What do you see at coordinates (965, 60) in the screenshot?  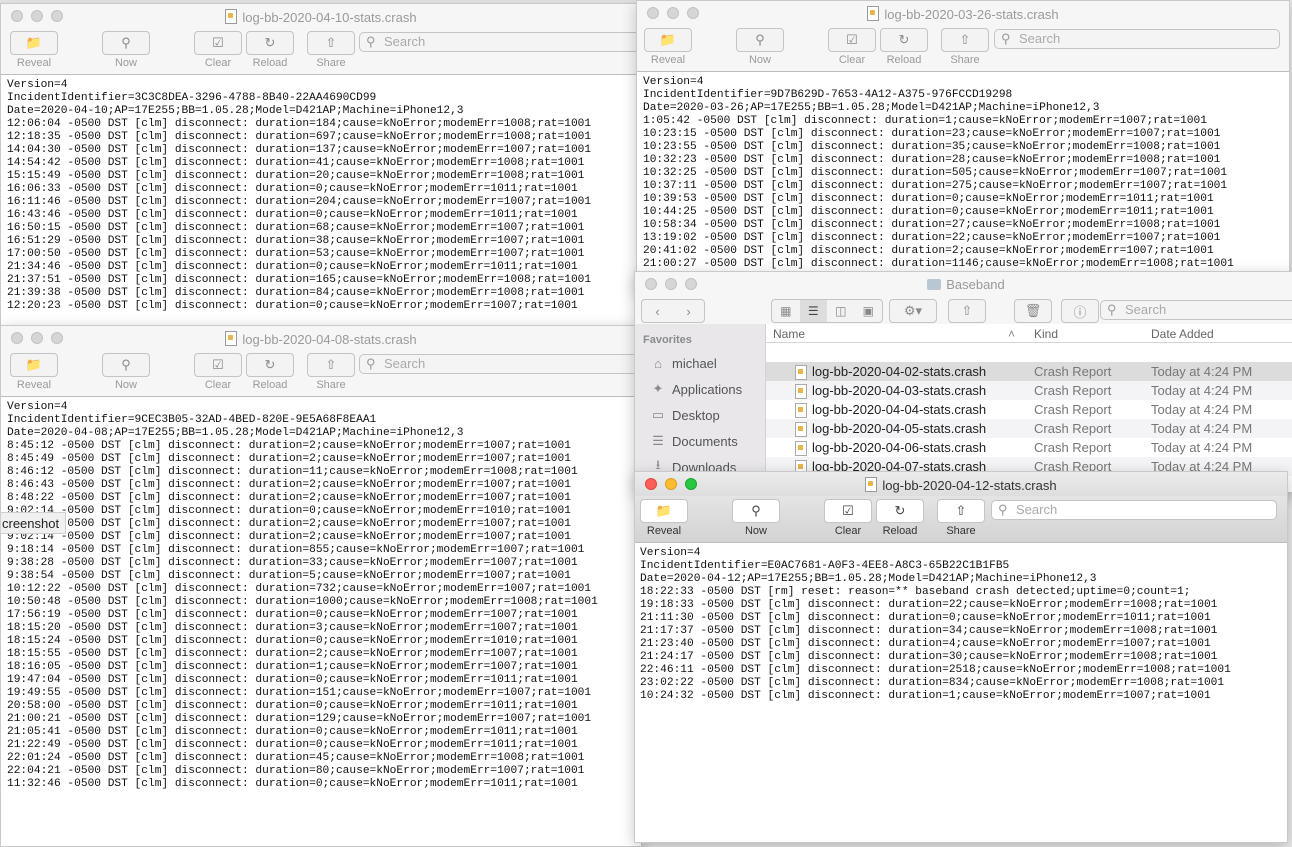 I see `share-label: Share` at bounding box center [965, 60].